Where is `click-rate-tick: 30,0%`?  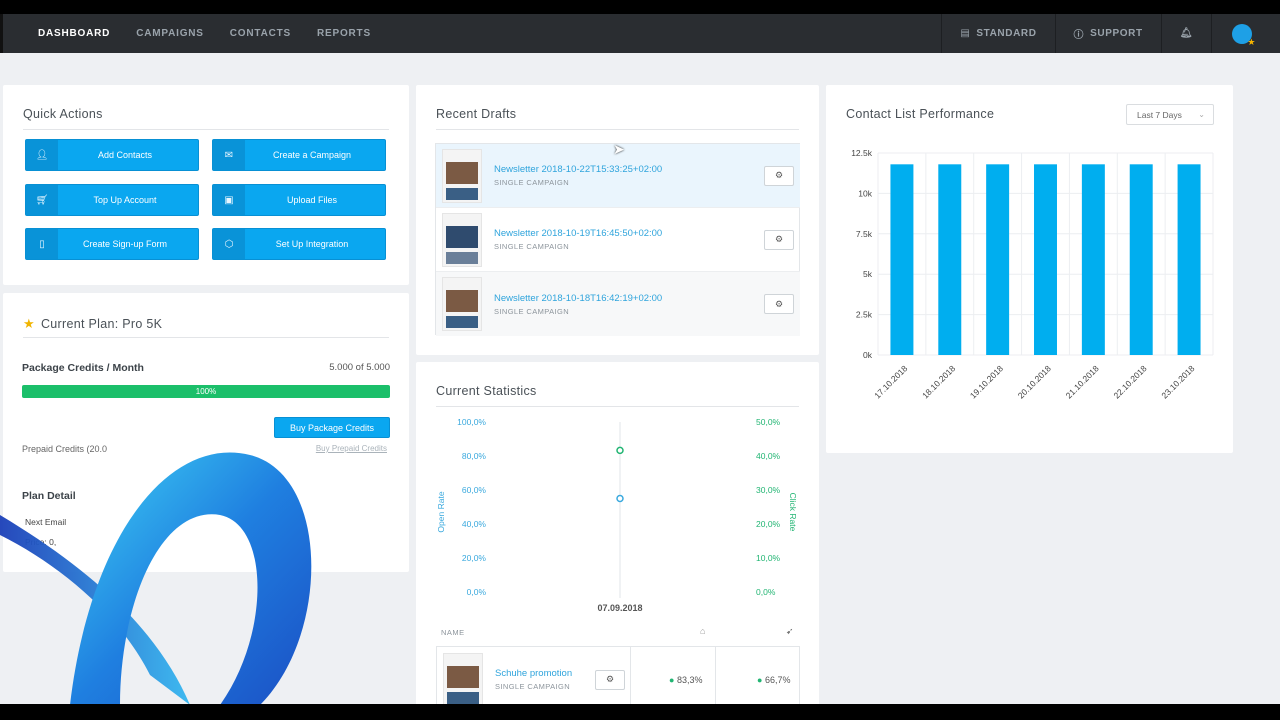
click-rate-tick: 30,0% is located at coordinates (768, 490).